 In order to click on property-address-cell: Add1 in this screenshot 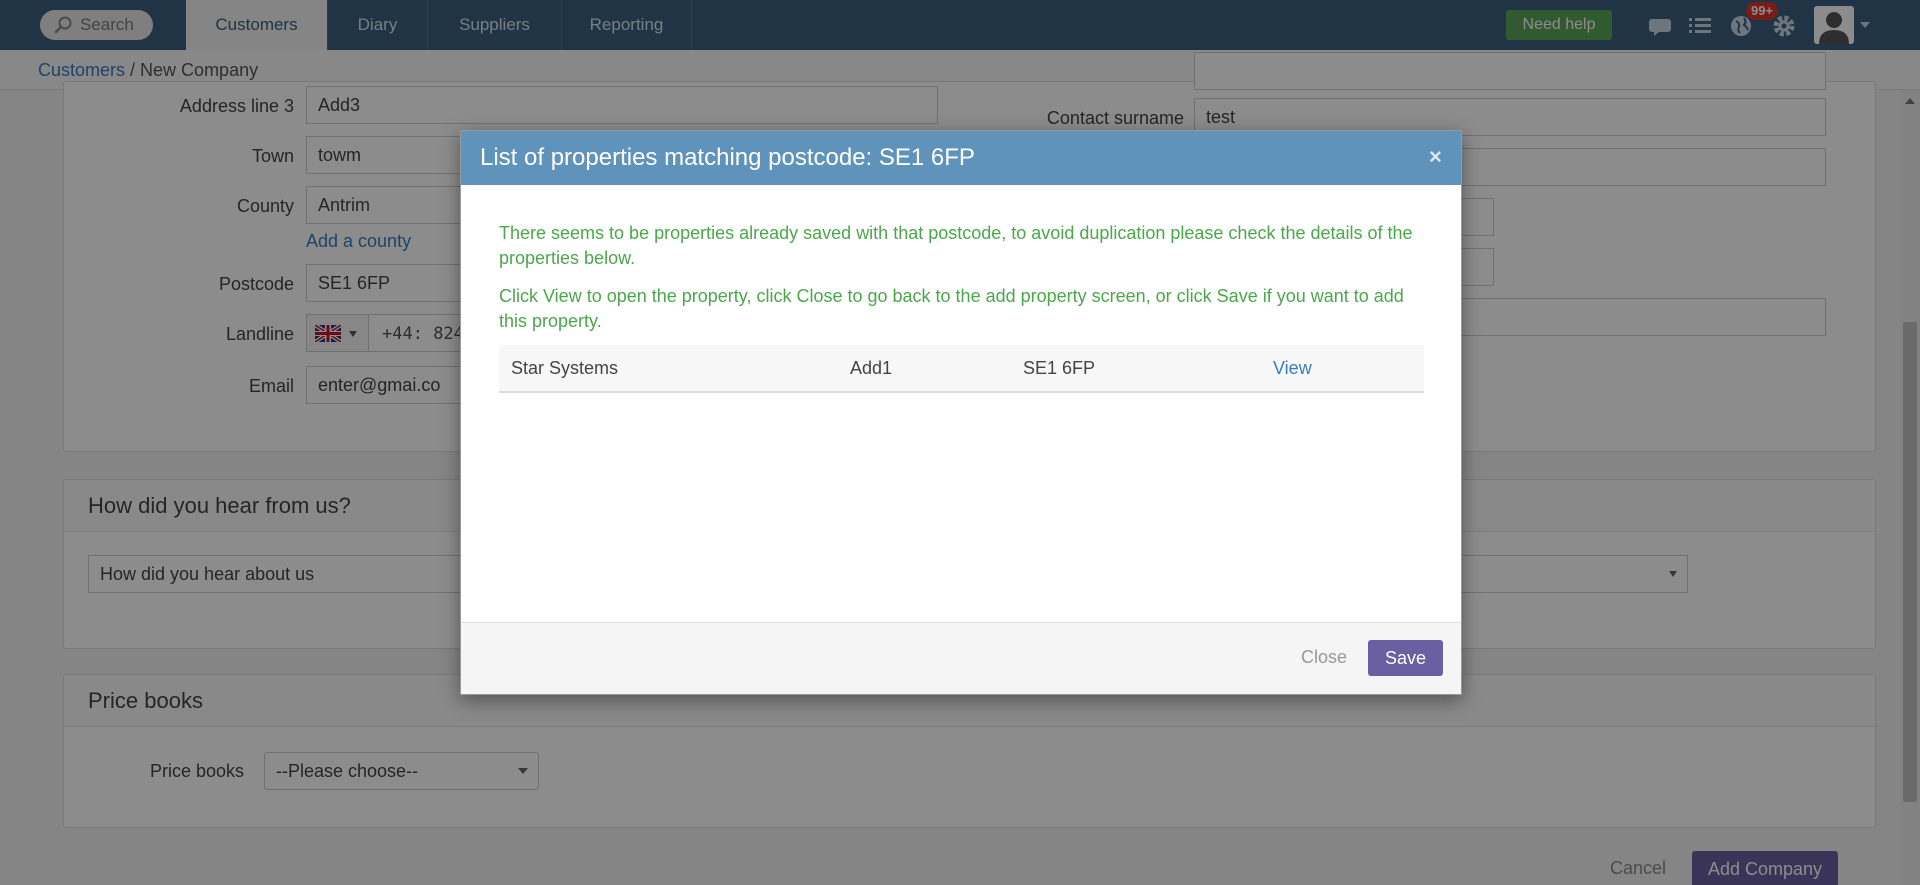, I will do `click(871, 368)`.